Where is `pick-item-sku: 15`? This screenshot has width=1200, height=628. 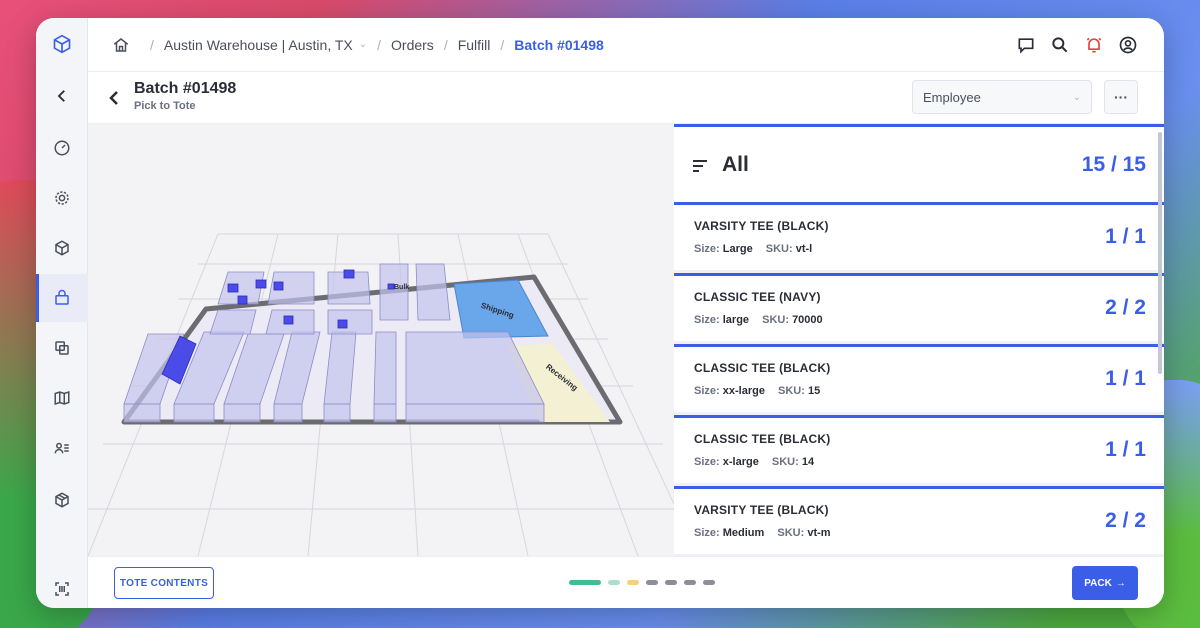 pick-item-sku: 15 is located at coordinates (814, 391).